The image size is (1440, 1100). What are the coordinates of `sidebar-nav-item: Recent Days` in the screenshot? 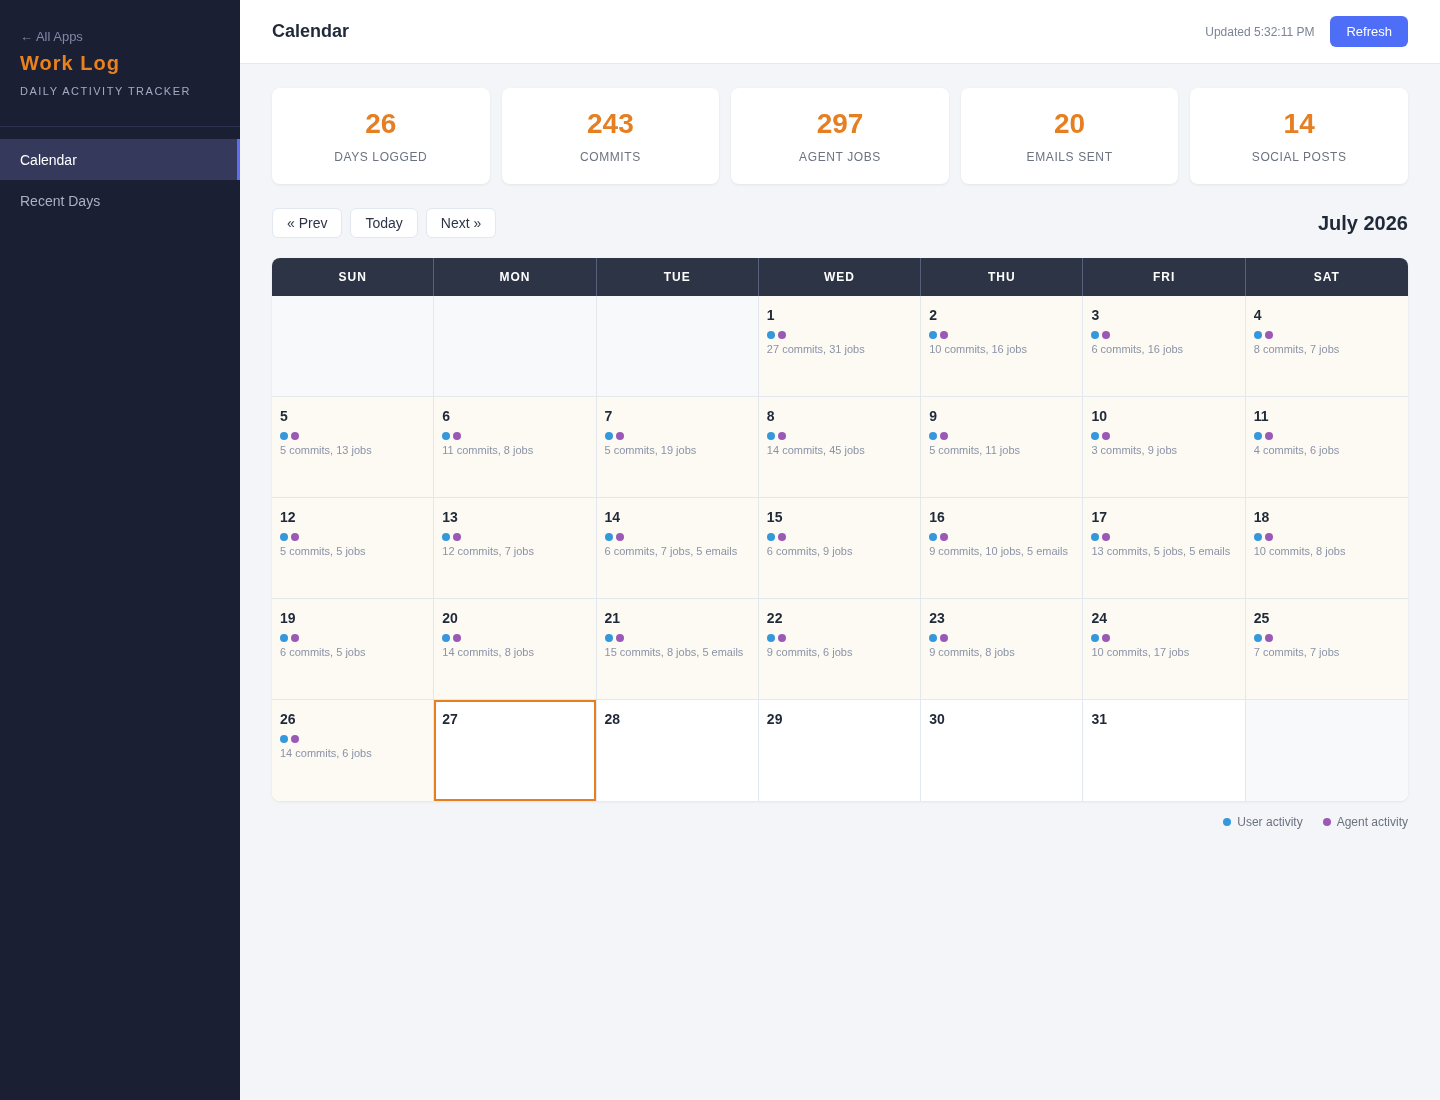 It's located at (120, 200).